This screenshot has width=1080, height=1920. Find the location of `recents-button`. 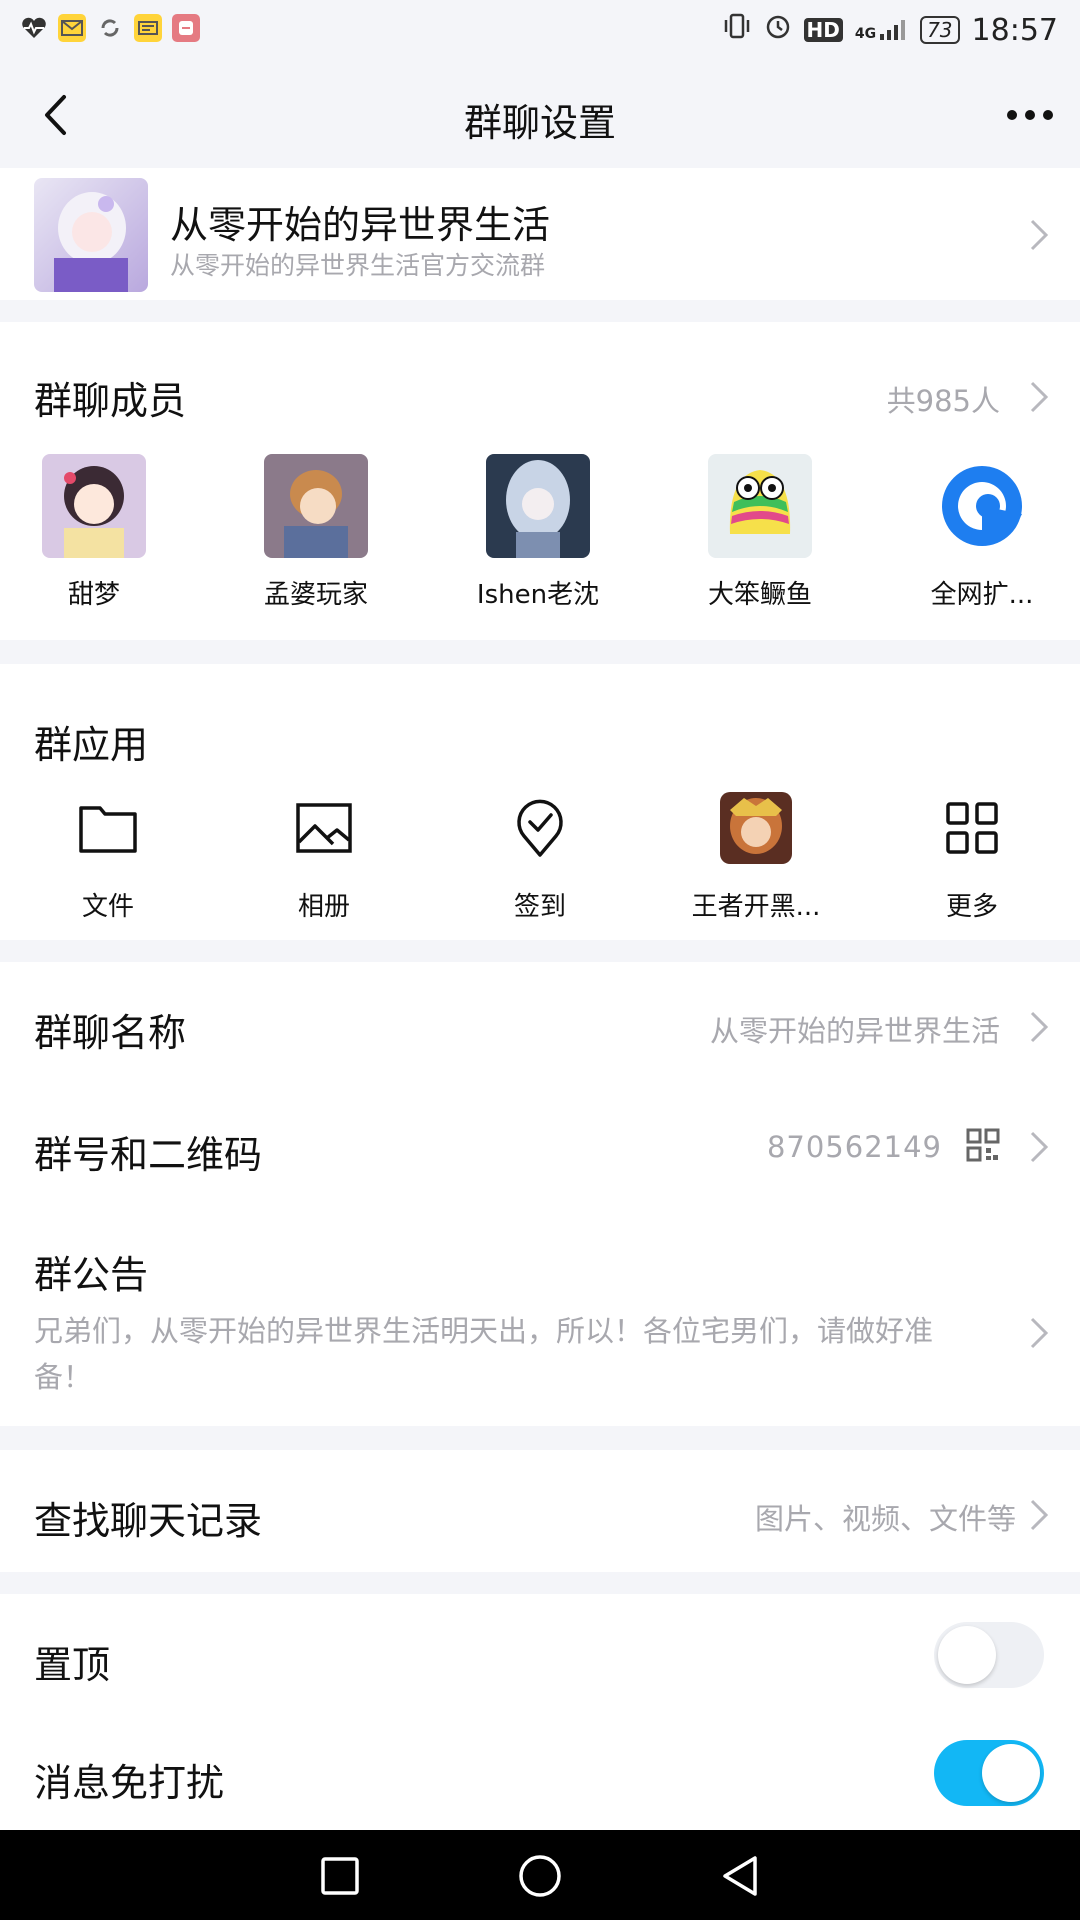

recents-button is located at coordinates (340, 1876).